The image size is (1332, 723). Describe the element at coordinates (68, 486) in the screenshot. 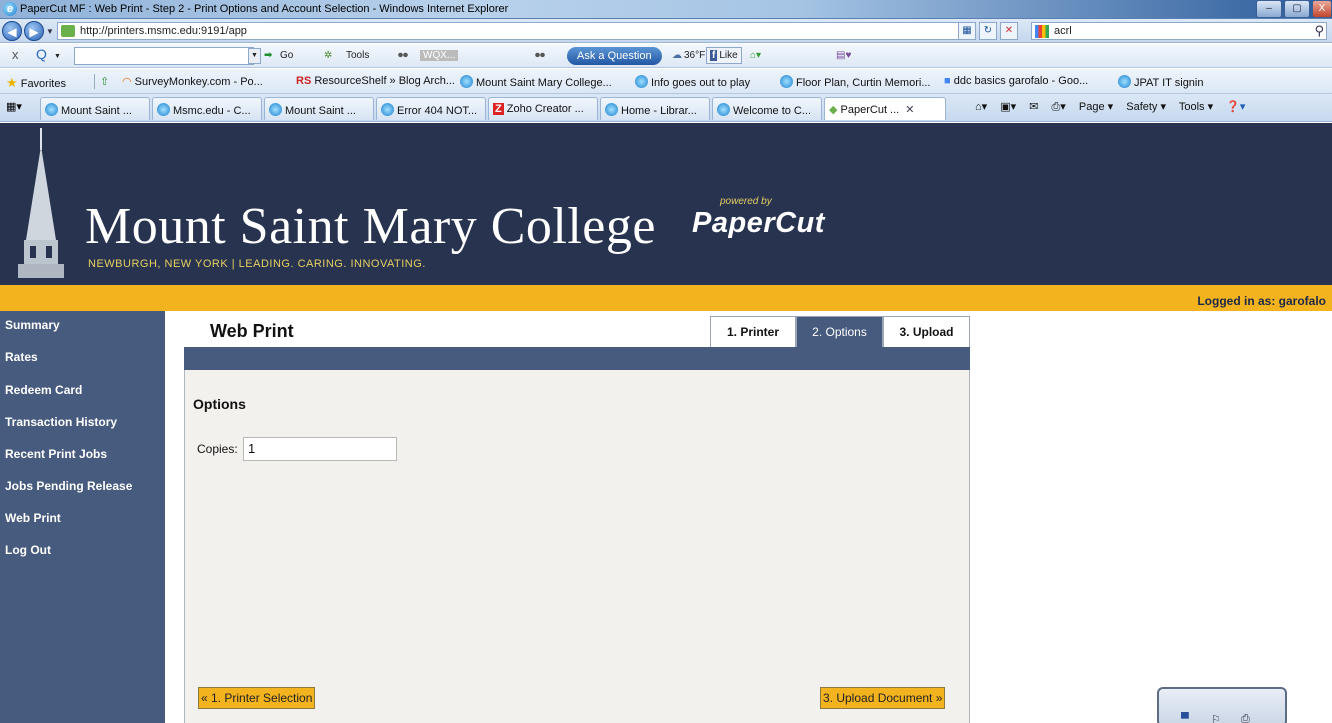

I see `sidebar-item-jobs-pending-release: Jobs Pending Release` at that location.